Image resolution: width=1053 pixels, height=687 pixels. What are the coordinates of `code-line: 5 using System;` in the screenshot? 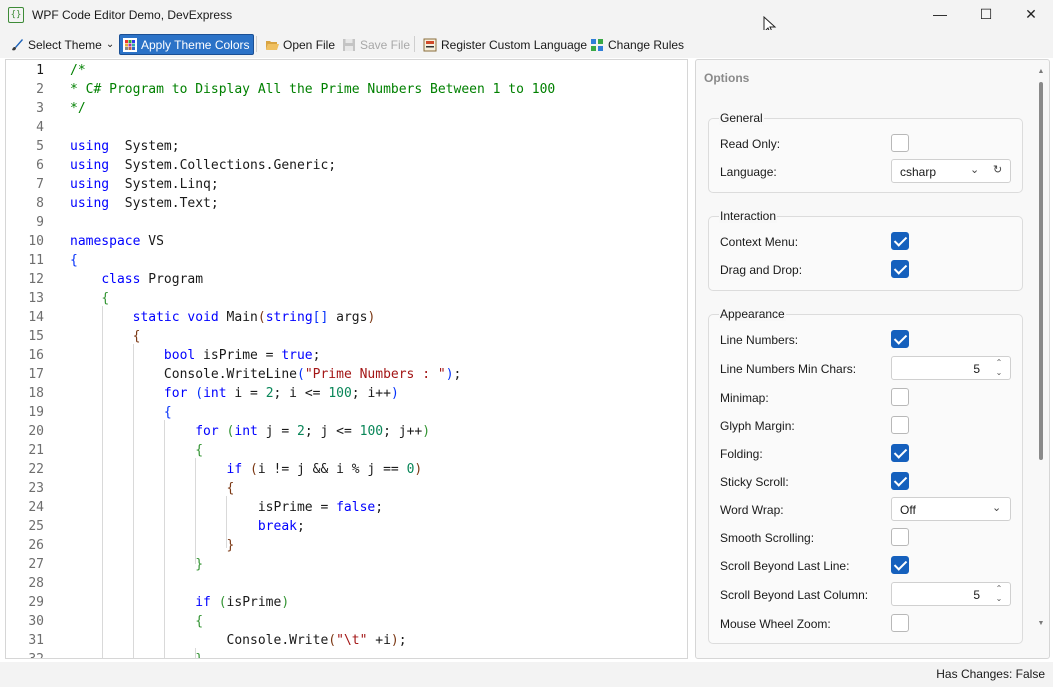 It's located at (346, 146).